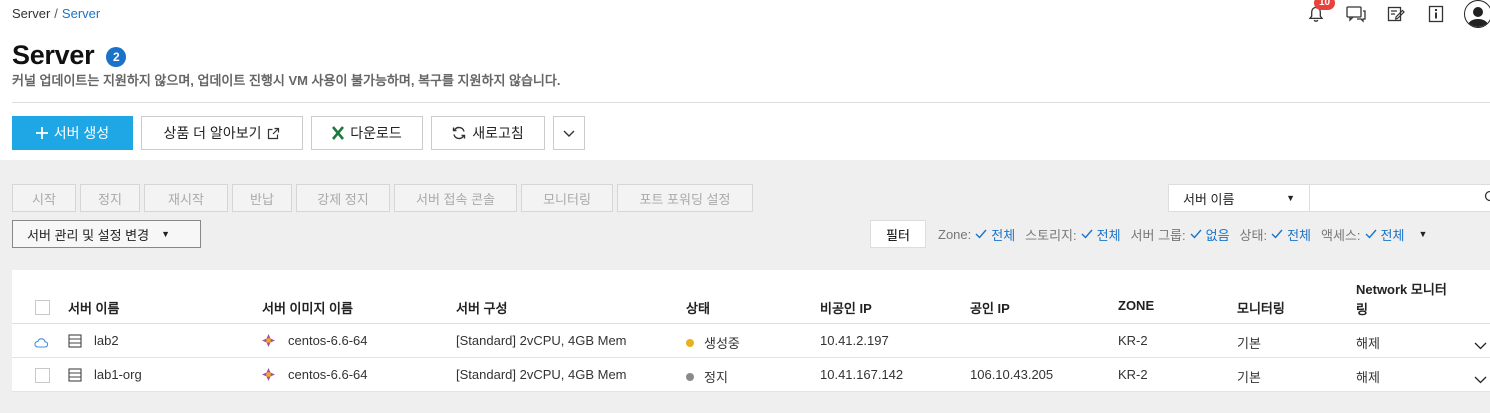 The image size is (1490, 413). I want to click on server-name: lab1-org, so click(118, 374).